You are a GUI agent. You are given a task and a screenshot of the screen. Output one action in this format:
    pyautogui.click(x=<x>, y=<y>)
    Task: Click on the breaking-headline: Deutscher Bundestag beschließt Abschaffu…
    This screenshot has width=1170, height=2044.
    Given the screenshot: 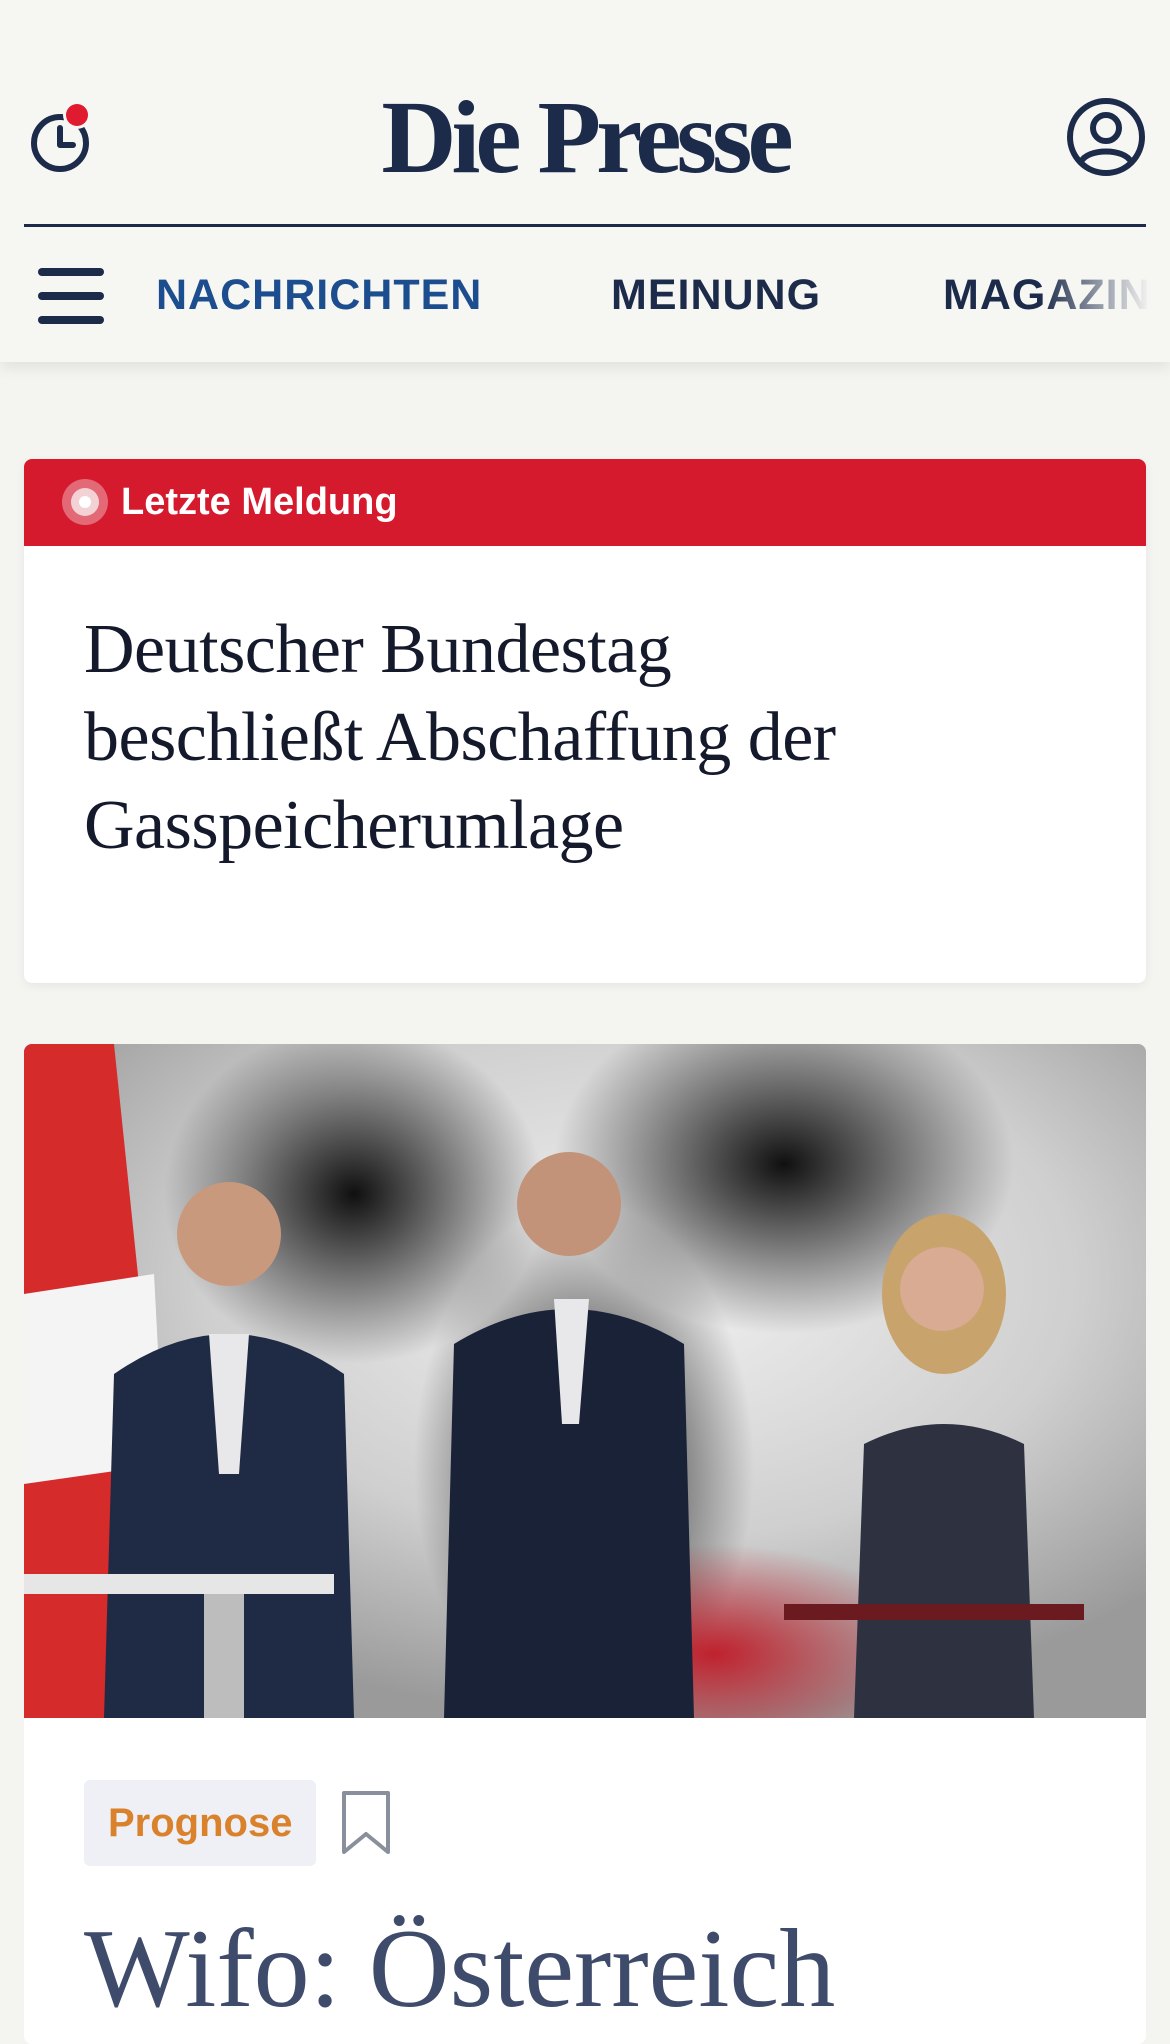 What is the action you would take?
    pyautogui.click(x=514, y=738)
    